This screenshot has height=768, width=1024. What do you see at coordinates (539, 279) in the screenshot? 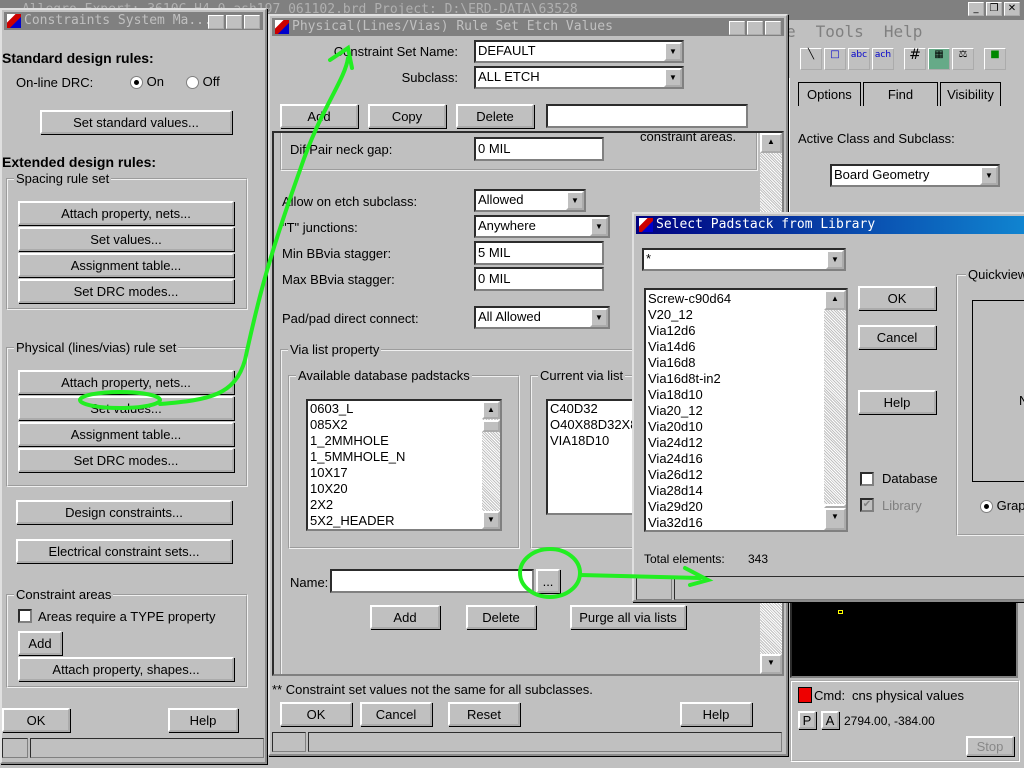
I see `max-bbvia-input: 0 MIL` at bounding box center [539, 279].